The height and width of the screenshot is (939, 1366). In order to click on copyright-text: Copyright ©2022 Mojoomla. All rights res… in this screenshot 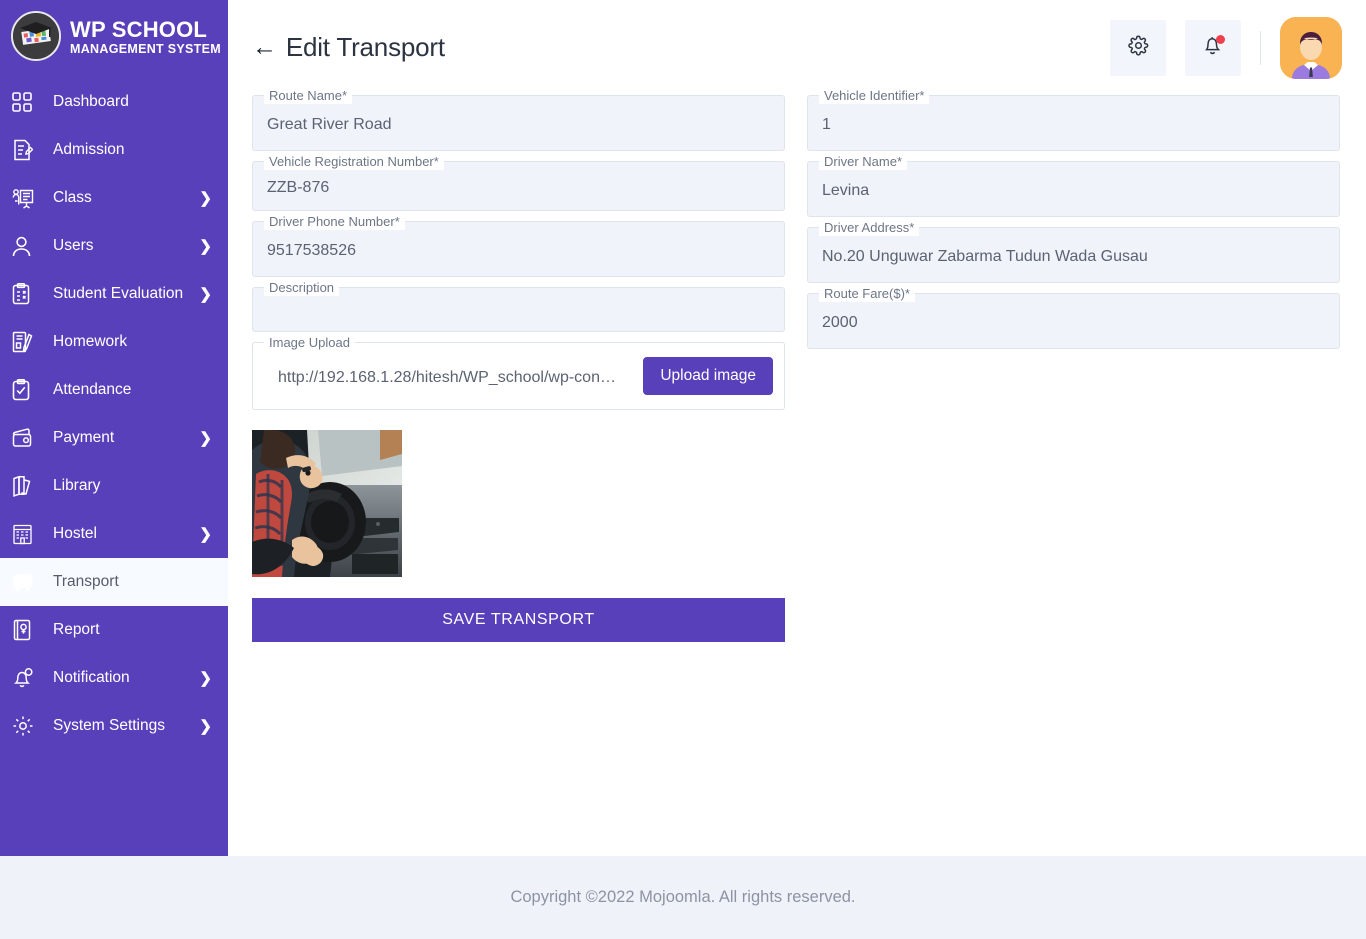, I will do `click(683, 897)`.